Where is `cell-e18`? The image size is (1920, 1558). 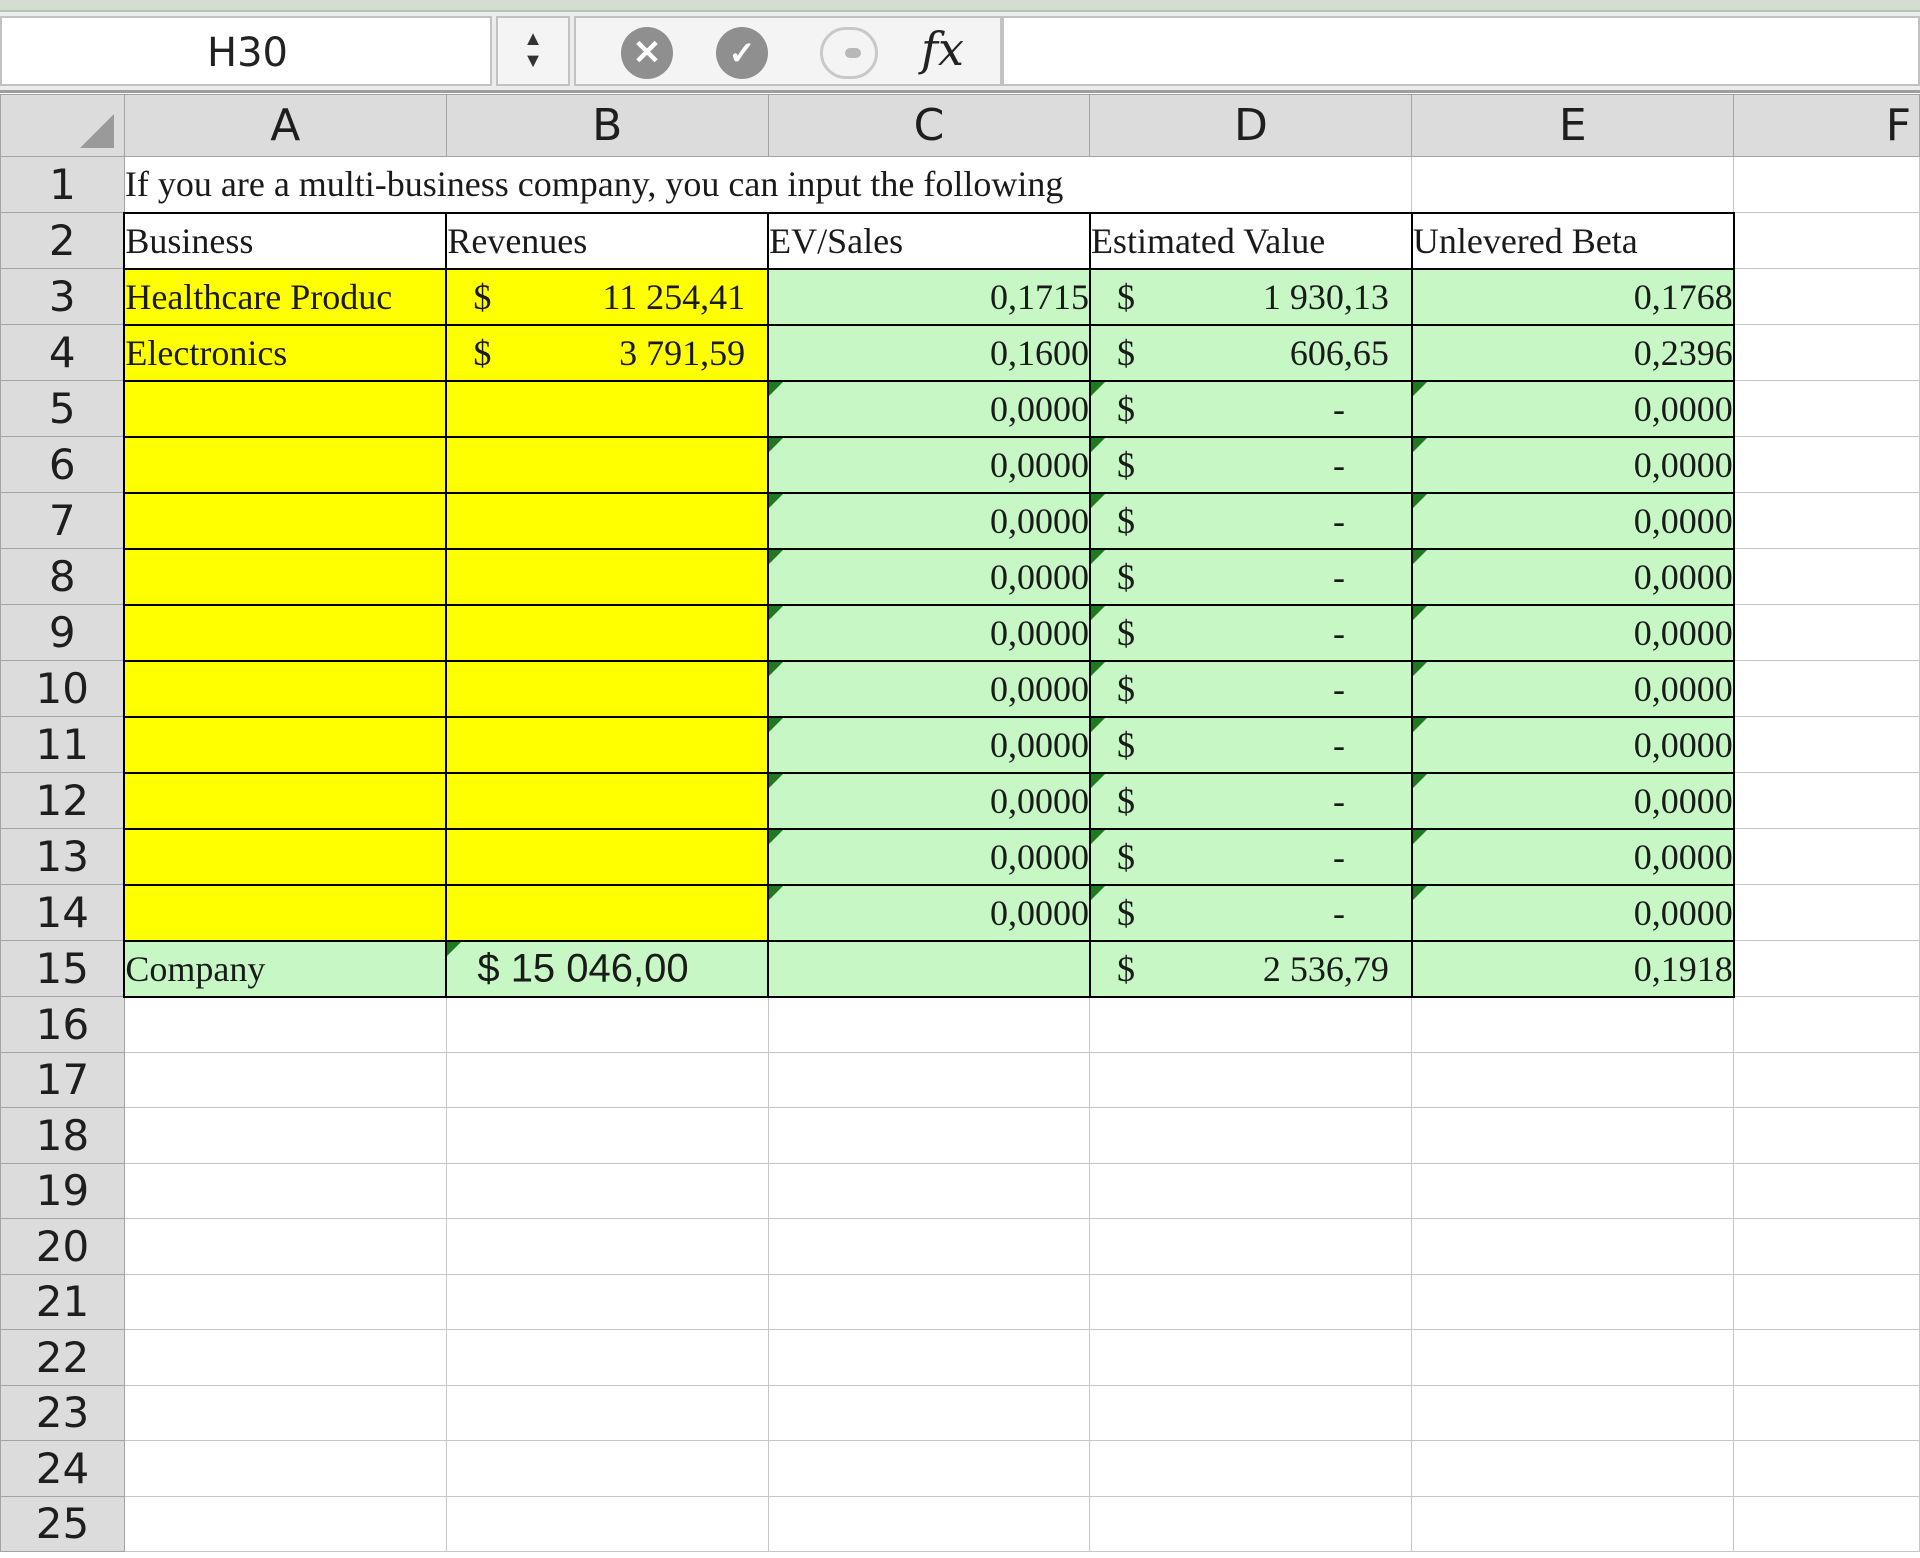 cell-e18 is located at coordinates (1573, 1135).